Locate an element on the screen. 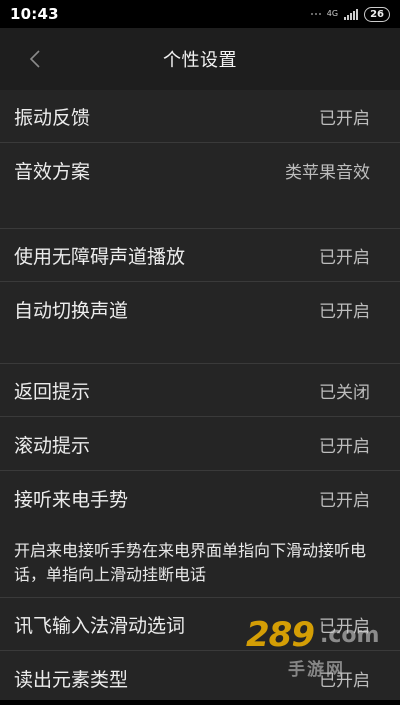 This screenshot has height=705, width=400. signal-strength-icon is located at coordinates (351, 14).